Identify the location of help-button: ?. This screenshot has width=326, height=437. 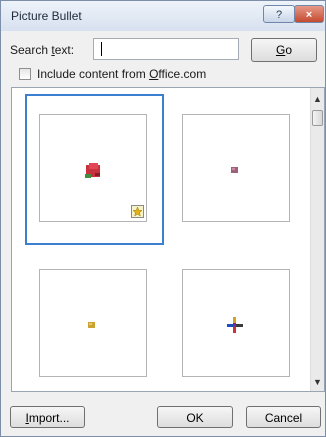
(279, 14).